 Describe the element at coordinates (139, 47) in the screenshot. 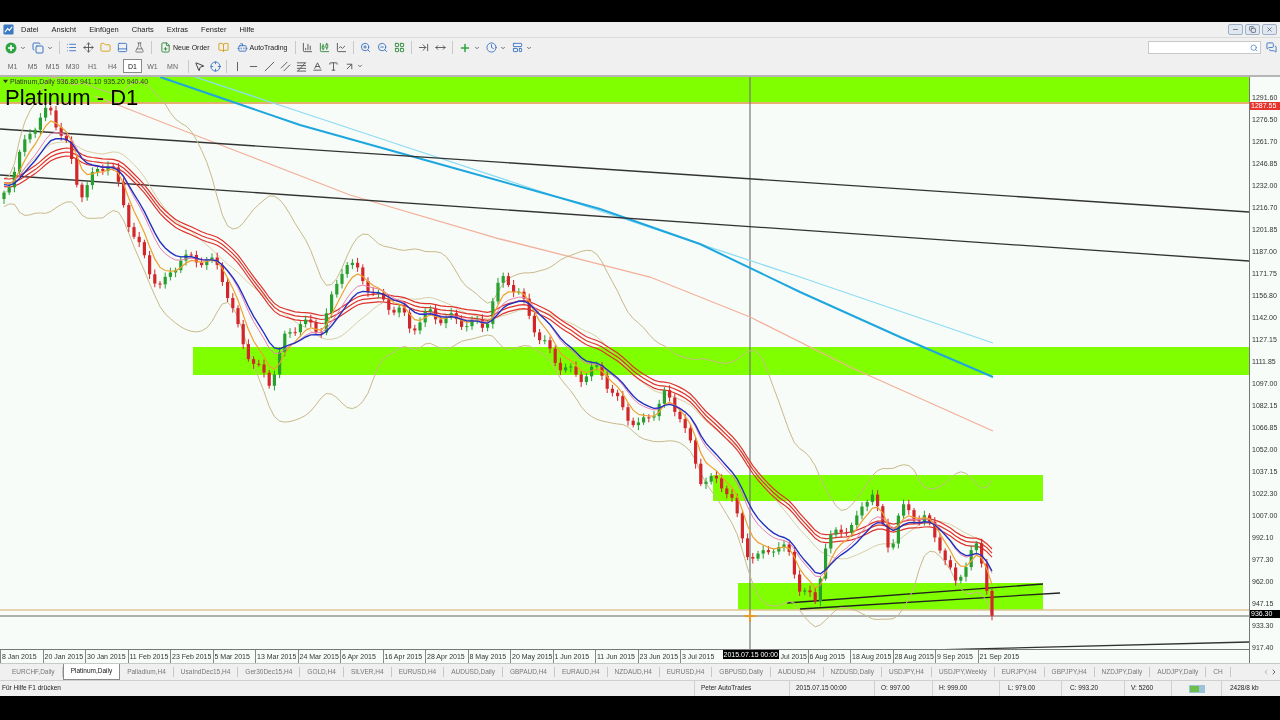

I see `flask-icon` at that location.